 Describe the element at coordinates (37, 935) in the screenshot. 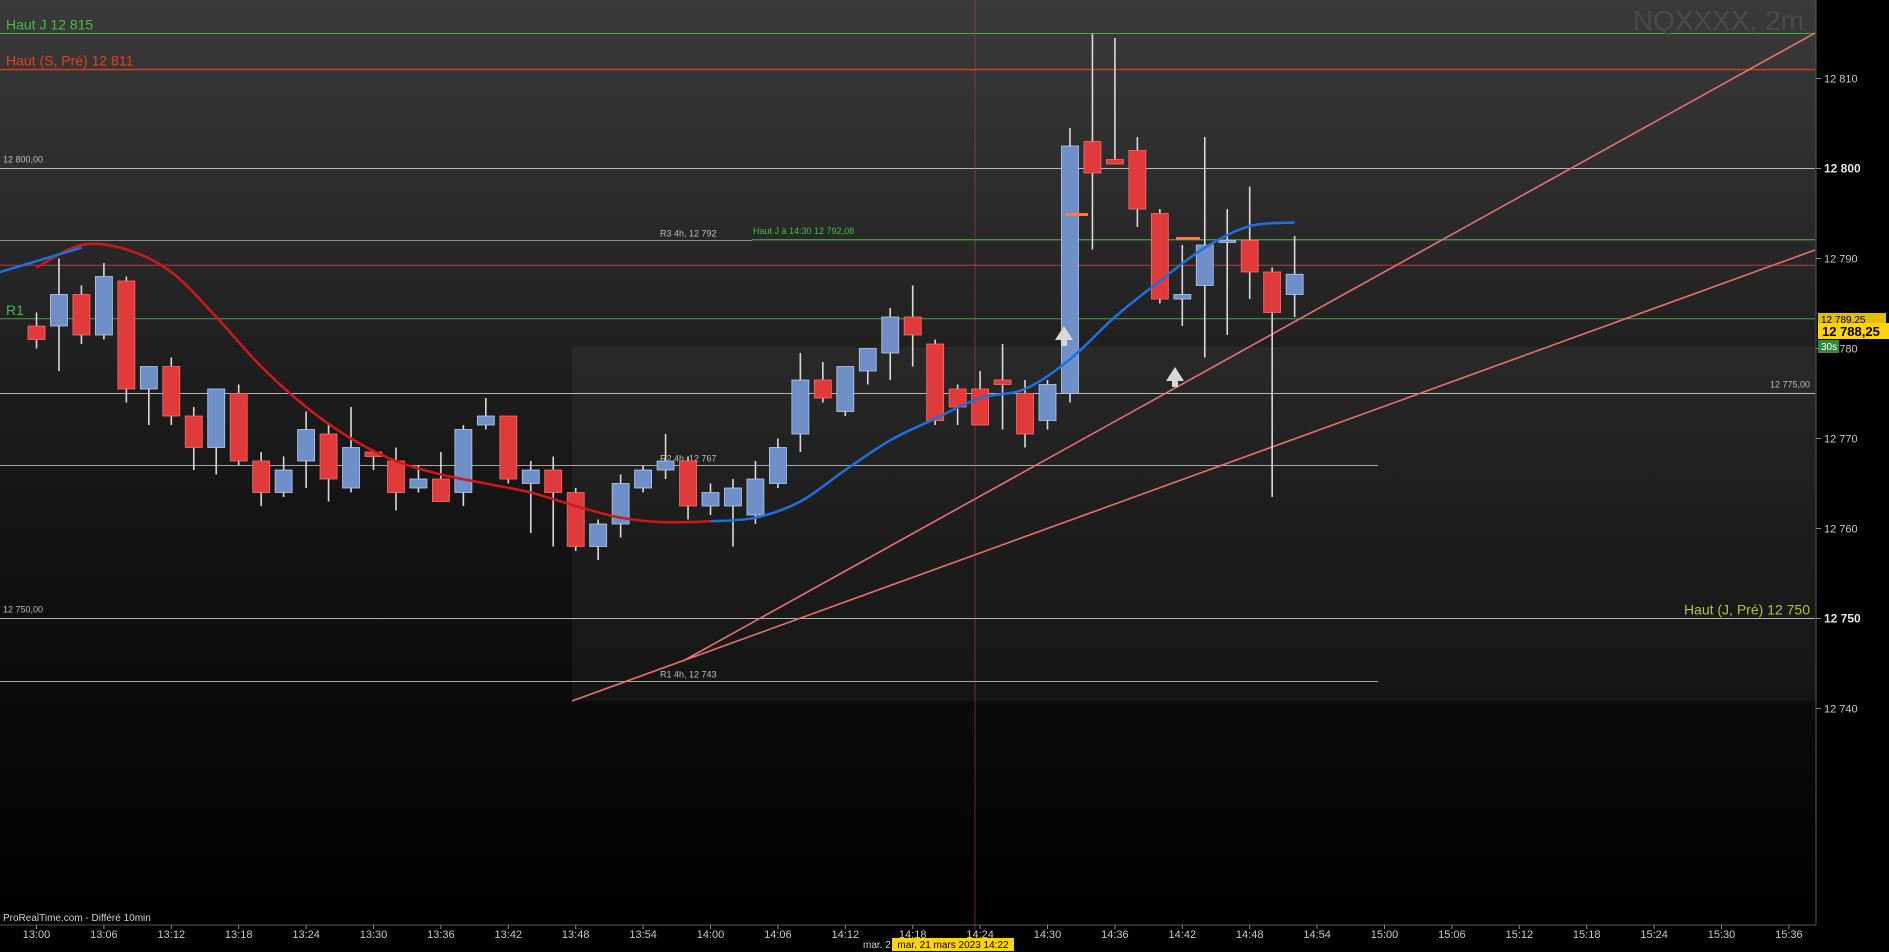

I see `time-tick: 13:00` at that location.